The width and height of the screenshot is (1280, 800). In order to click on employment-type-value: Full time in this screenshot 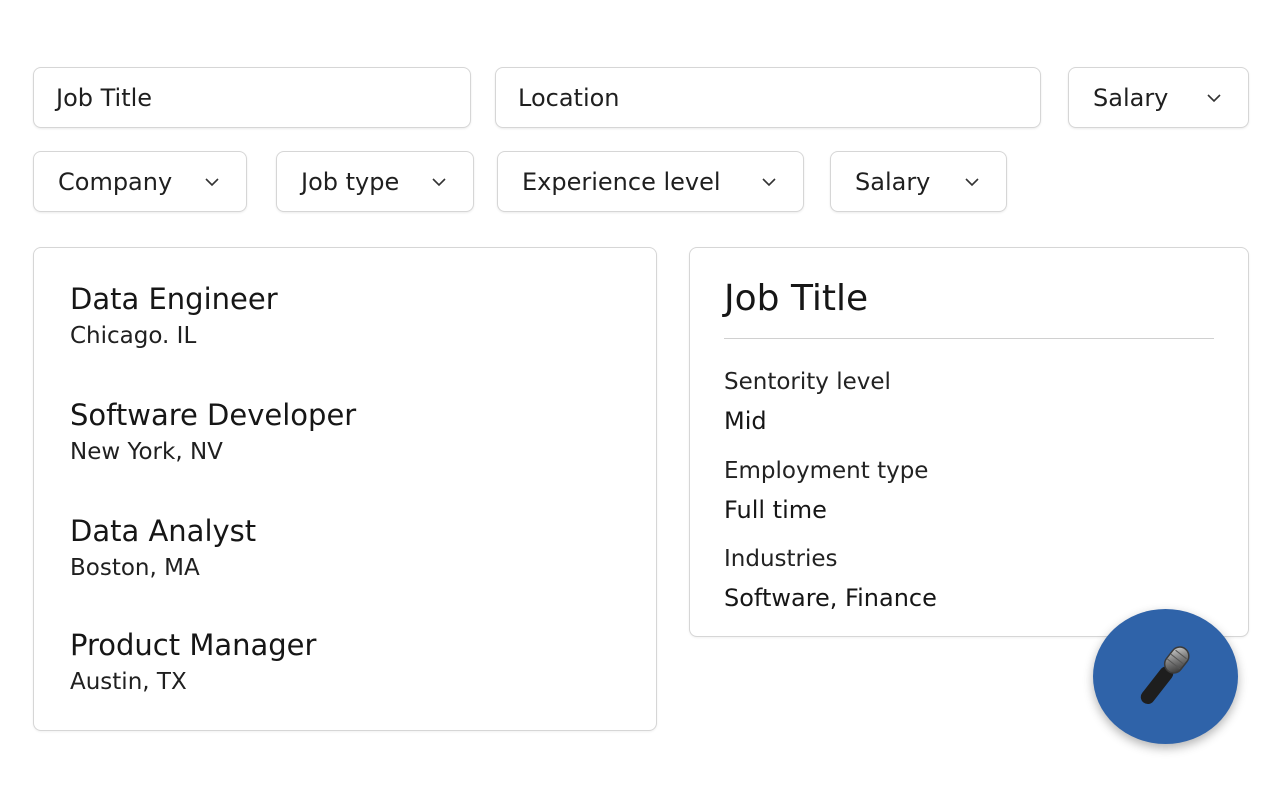, I will do `click(775, 510)`.